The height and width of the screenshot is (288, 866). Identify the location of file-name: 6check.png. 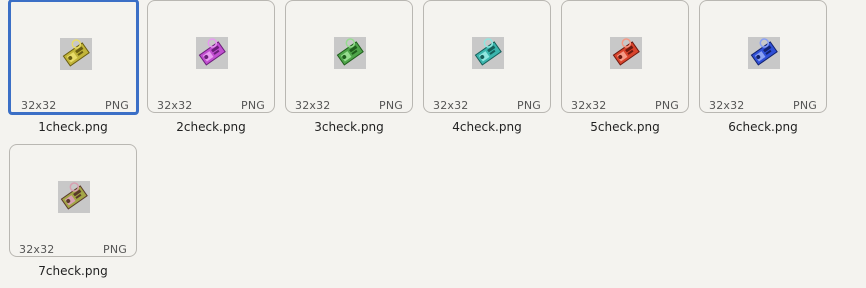
(763, 127).